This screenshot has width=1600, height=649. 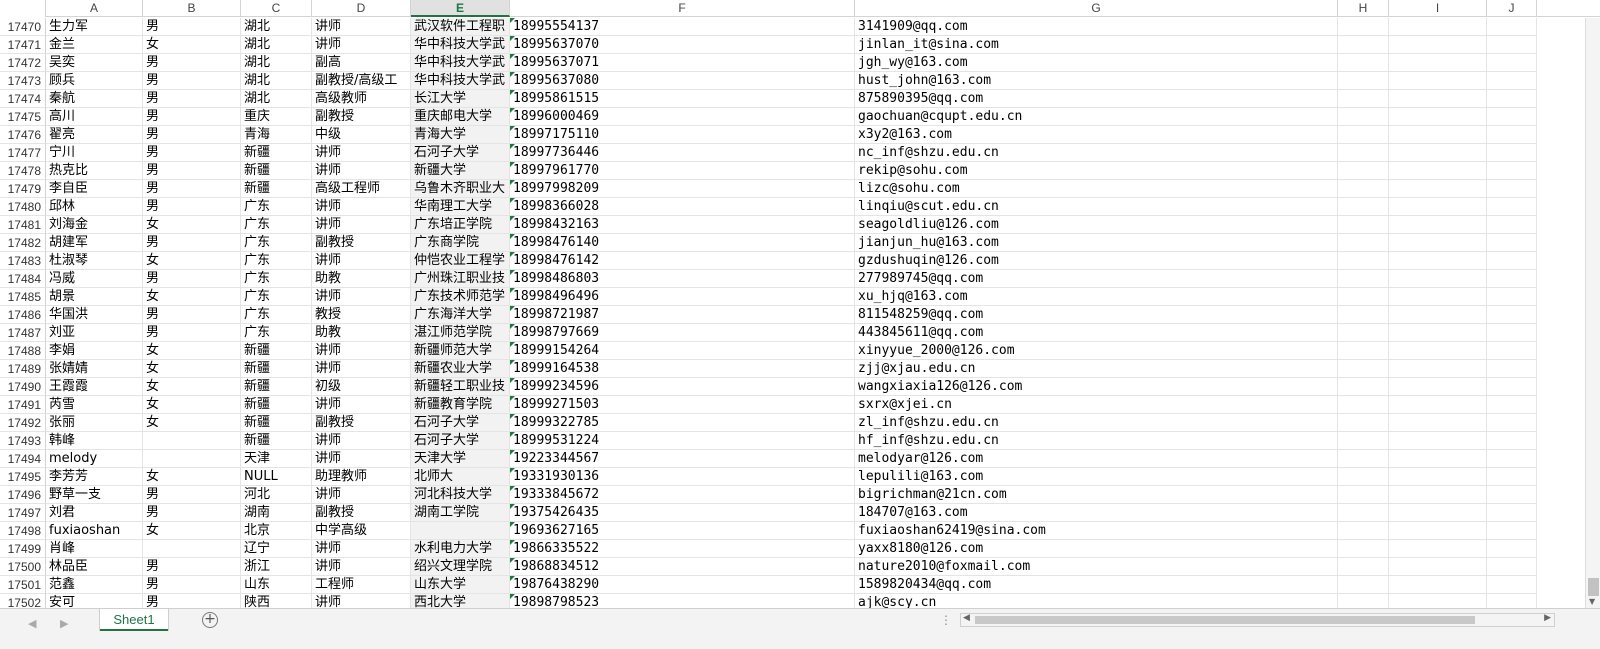 What do you see at coordinates (23, 351) in the screenshot?
I see `row-header: 17488` at bounding box center [23, 351].